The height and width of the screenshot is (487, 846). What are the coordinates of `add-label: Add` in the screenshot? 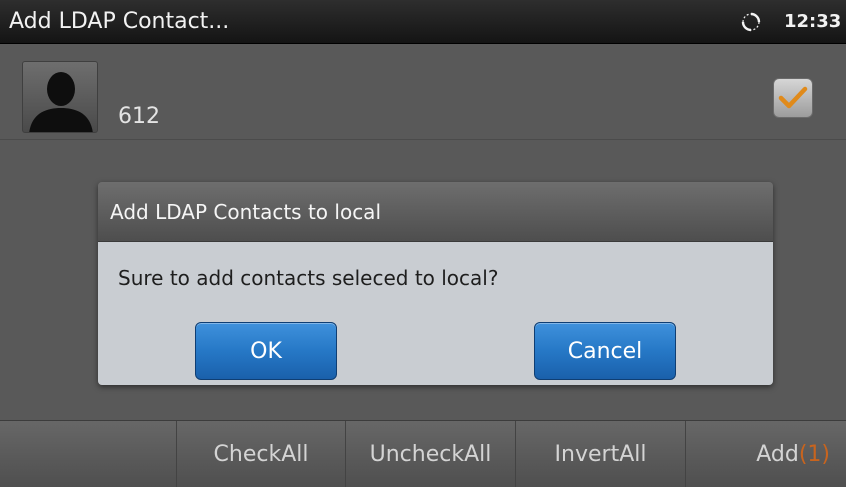 It's located at (777, 454).